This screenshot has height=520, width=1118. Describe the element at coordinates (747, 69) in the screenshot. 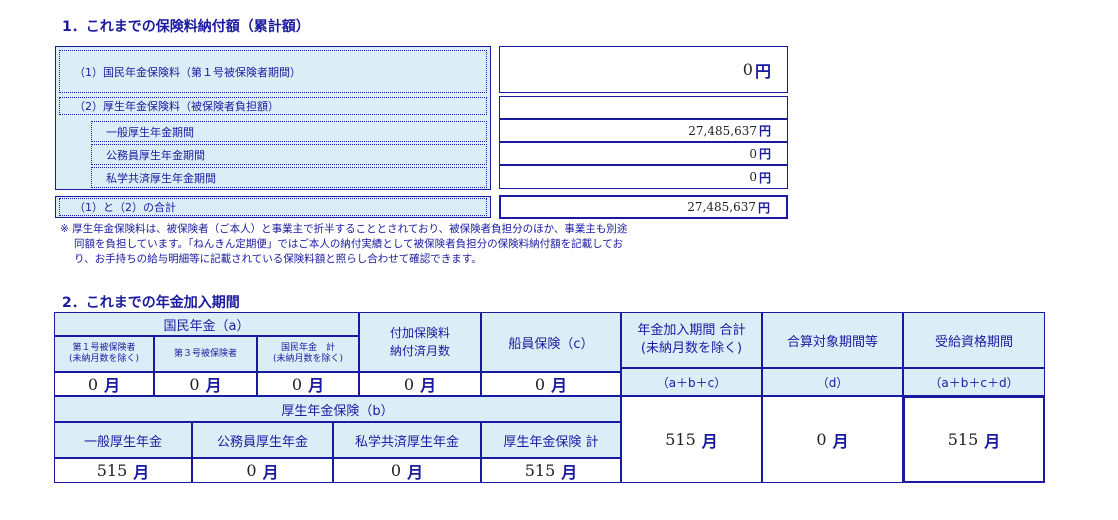

I see `row1-value-number: 0` at that location.